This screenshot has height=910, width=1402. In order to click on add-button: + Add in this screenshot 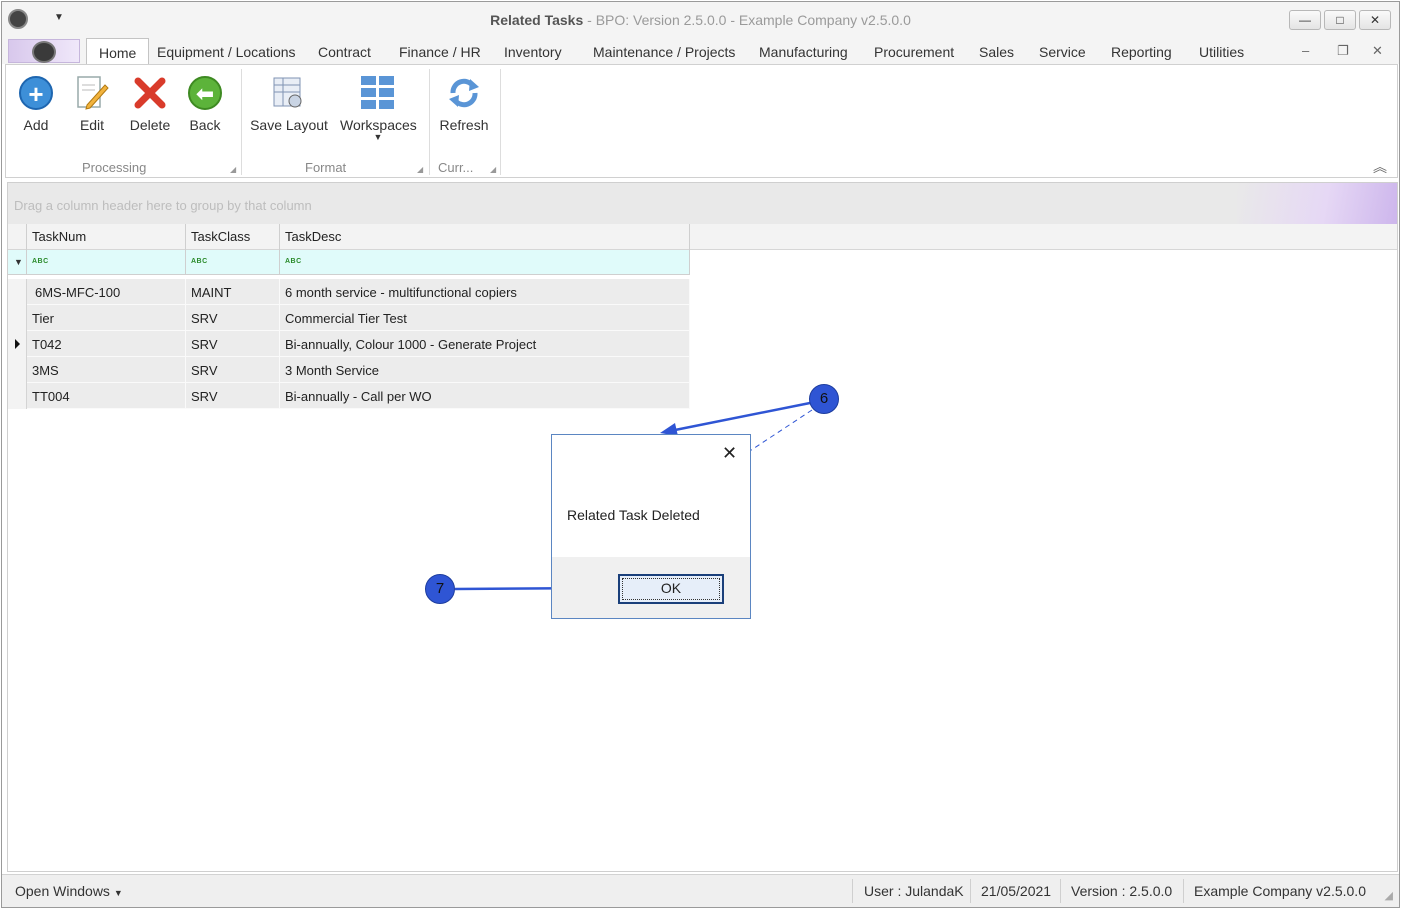, I will do `click(36, 104)`.